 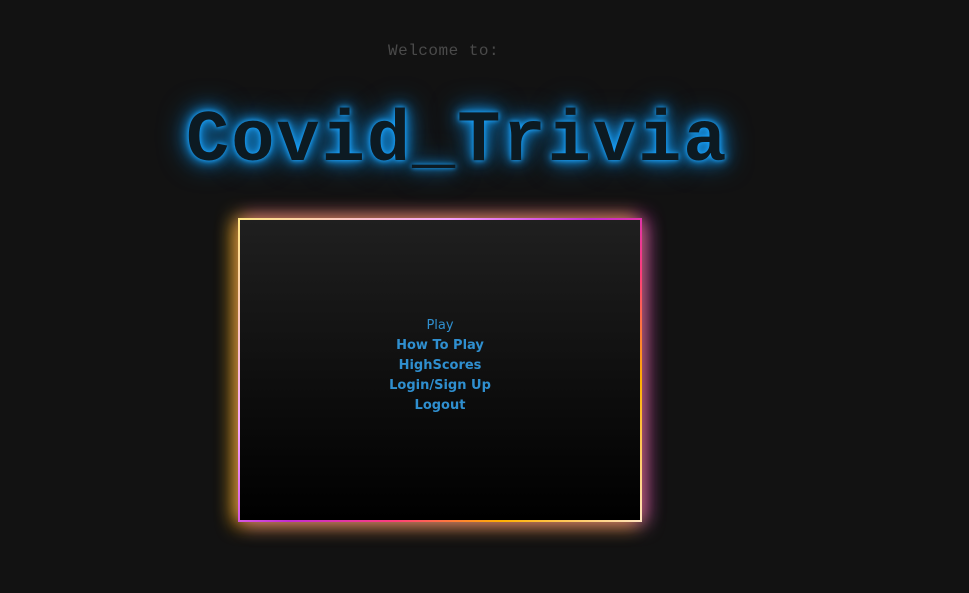 I want to click on play-link: Play, so click(x=439, y=326).